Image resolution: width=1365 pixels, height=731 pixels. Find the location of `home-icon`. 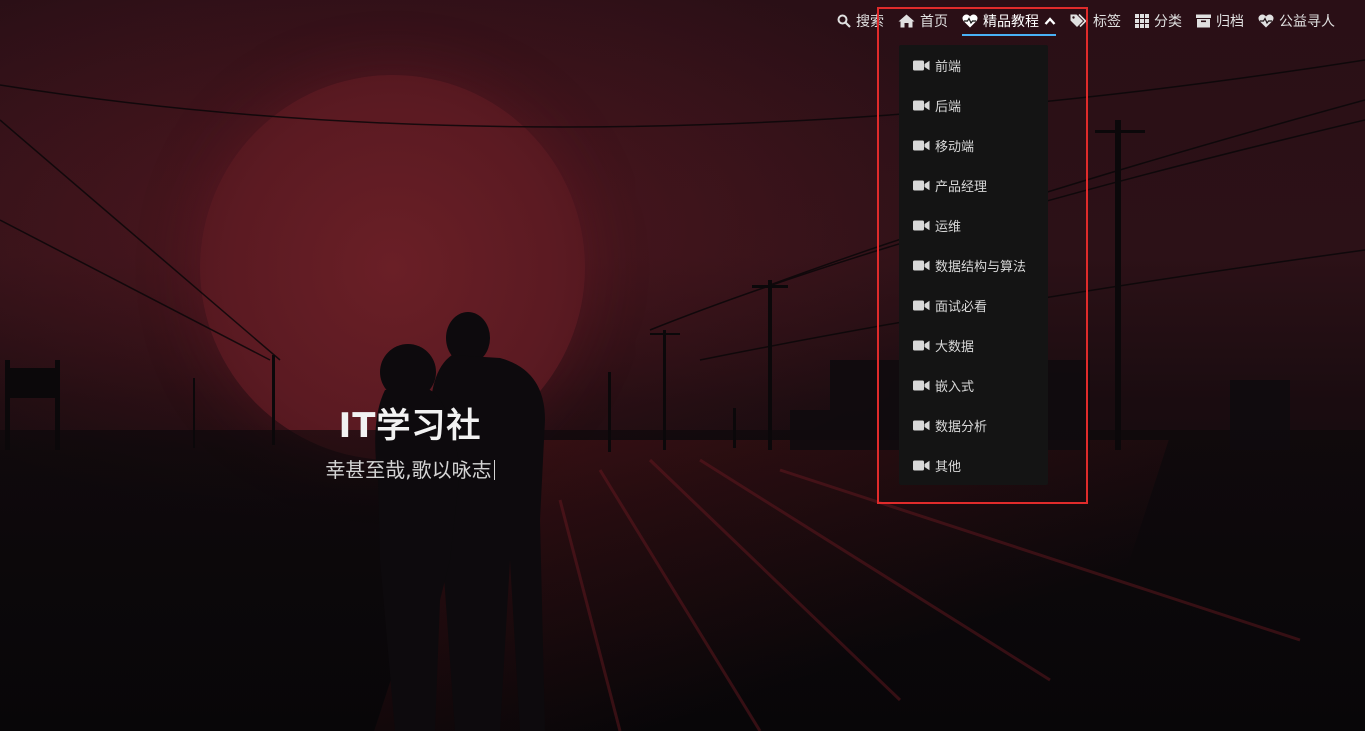

home-icon is located at coordinates (906, 21).